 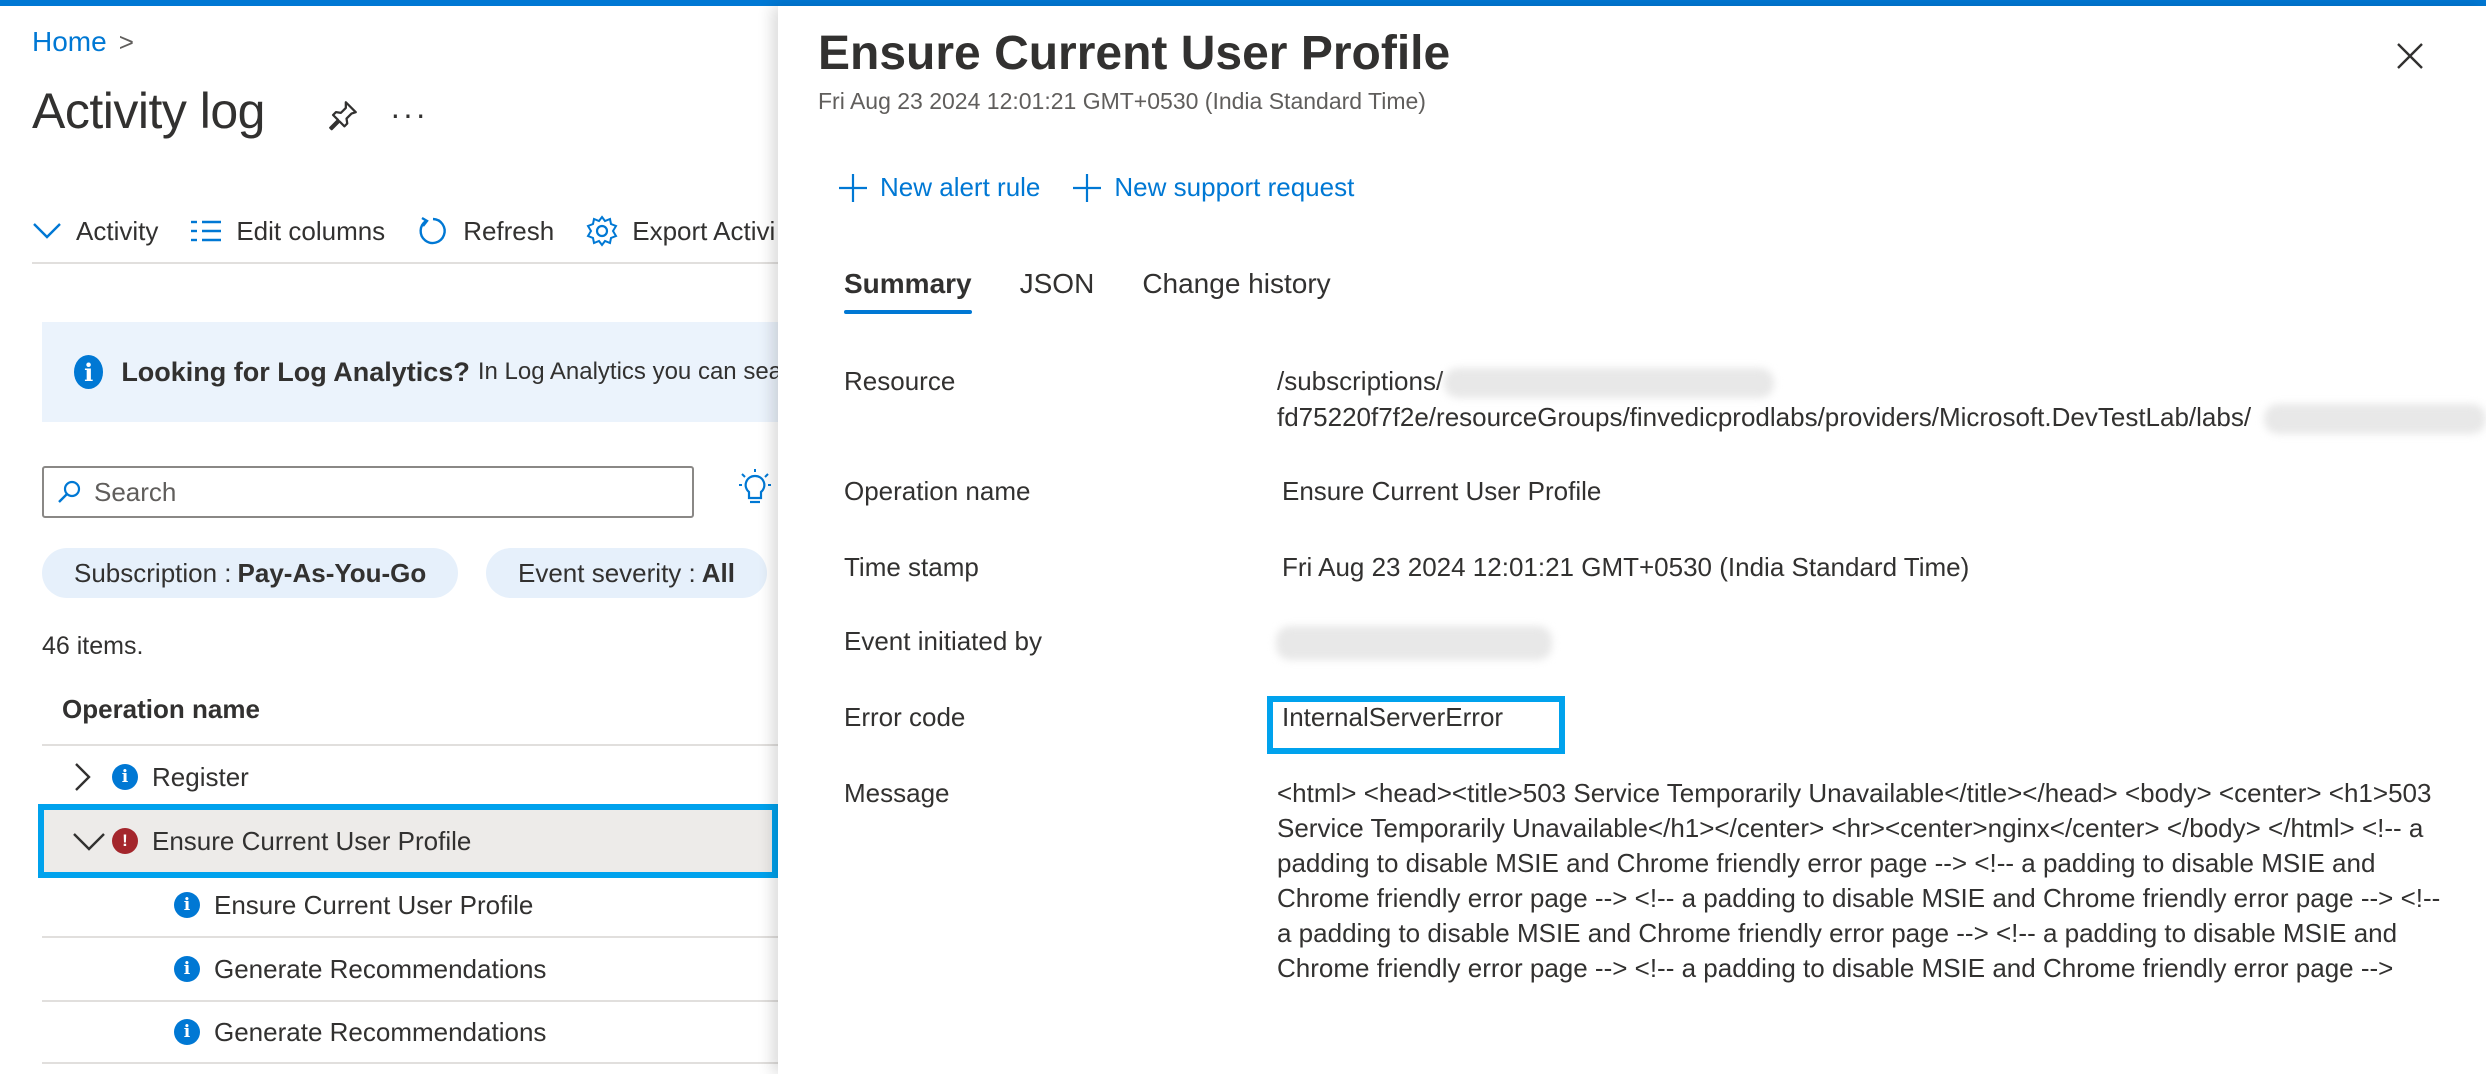 What do you see at coordinates (200, 776) in the screenshot?
I see `row-label: Register` at bounding box center [200, 776].